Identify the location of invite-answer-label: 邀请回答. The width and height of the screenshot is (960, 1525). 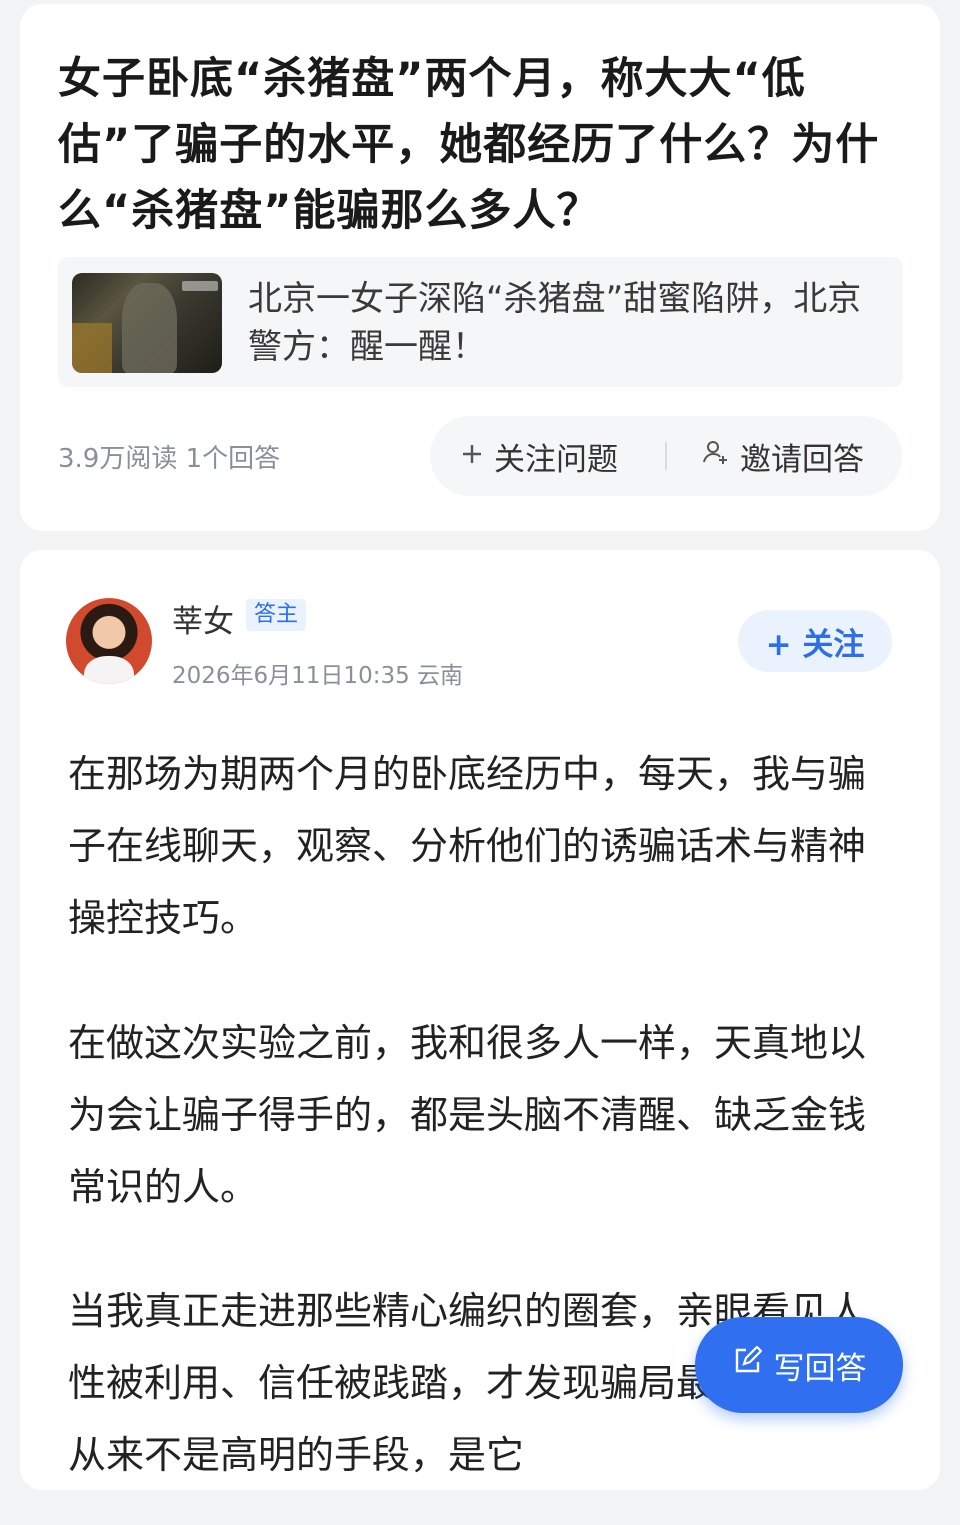
(802, 459).